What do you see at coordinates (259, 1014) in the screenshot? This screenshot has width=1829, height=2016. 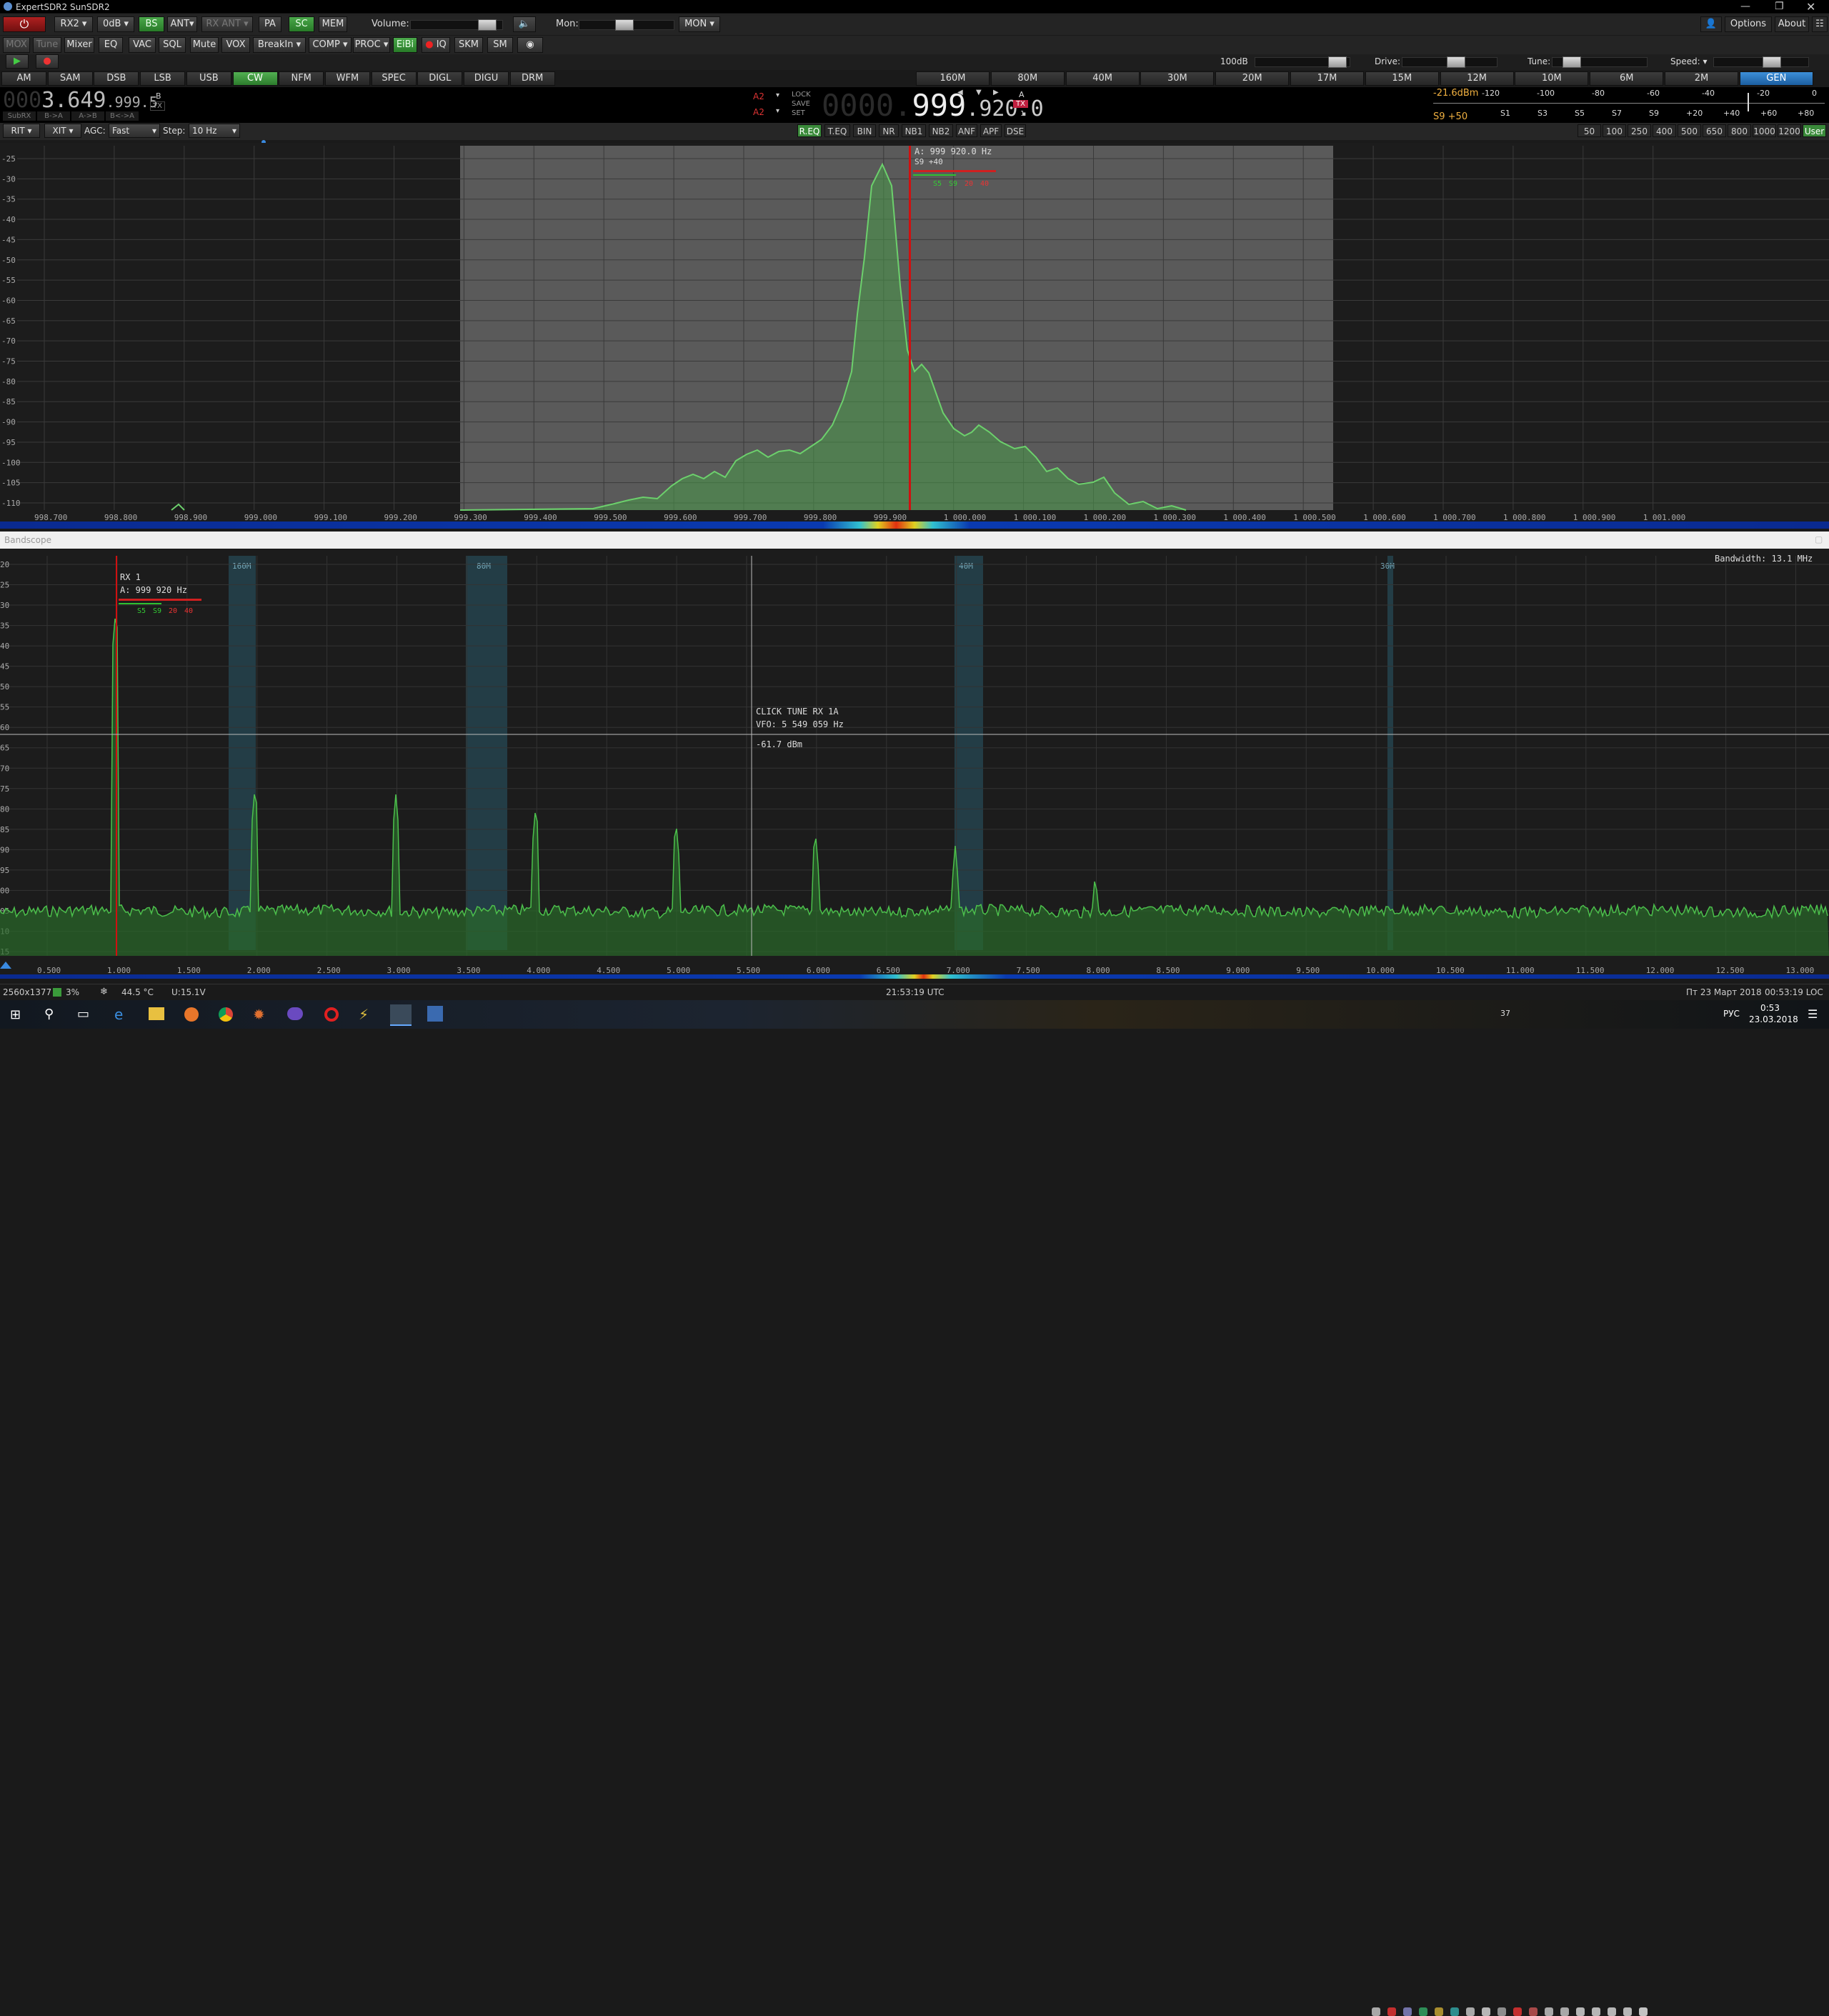 I see `settings-app-icon: ✹` at bounding box center [259, 1014].